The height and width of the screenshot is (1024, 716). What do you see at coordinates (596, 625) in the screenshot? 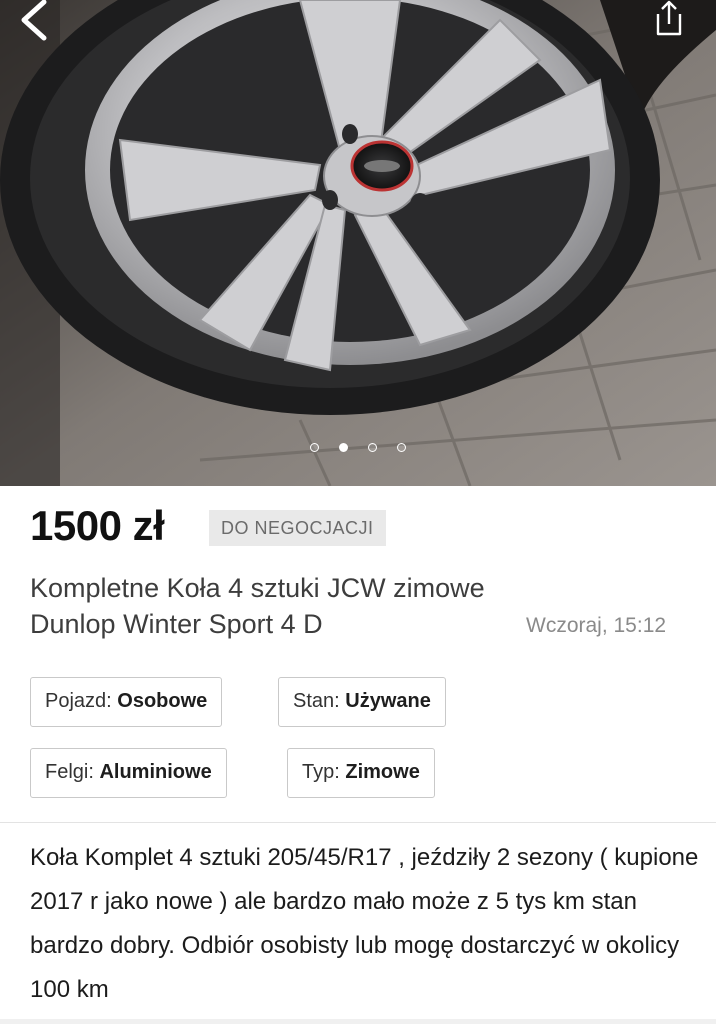
I see `posted-date: Wczoraj, 15:12` at bounding box center [596, 625].